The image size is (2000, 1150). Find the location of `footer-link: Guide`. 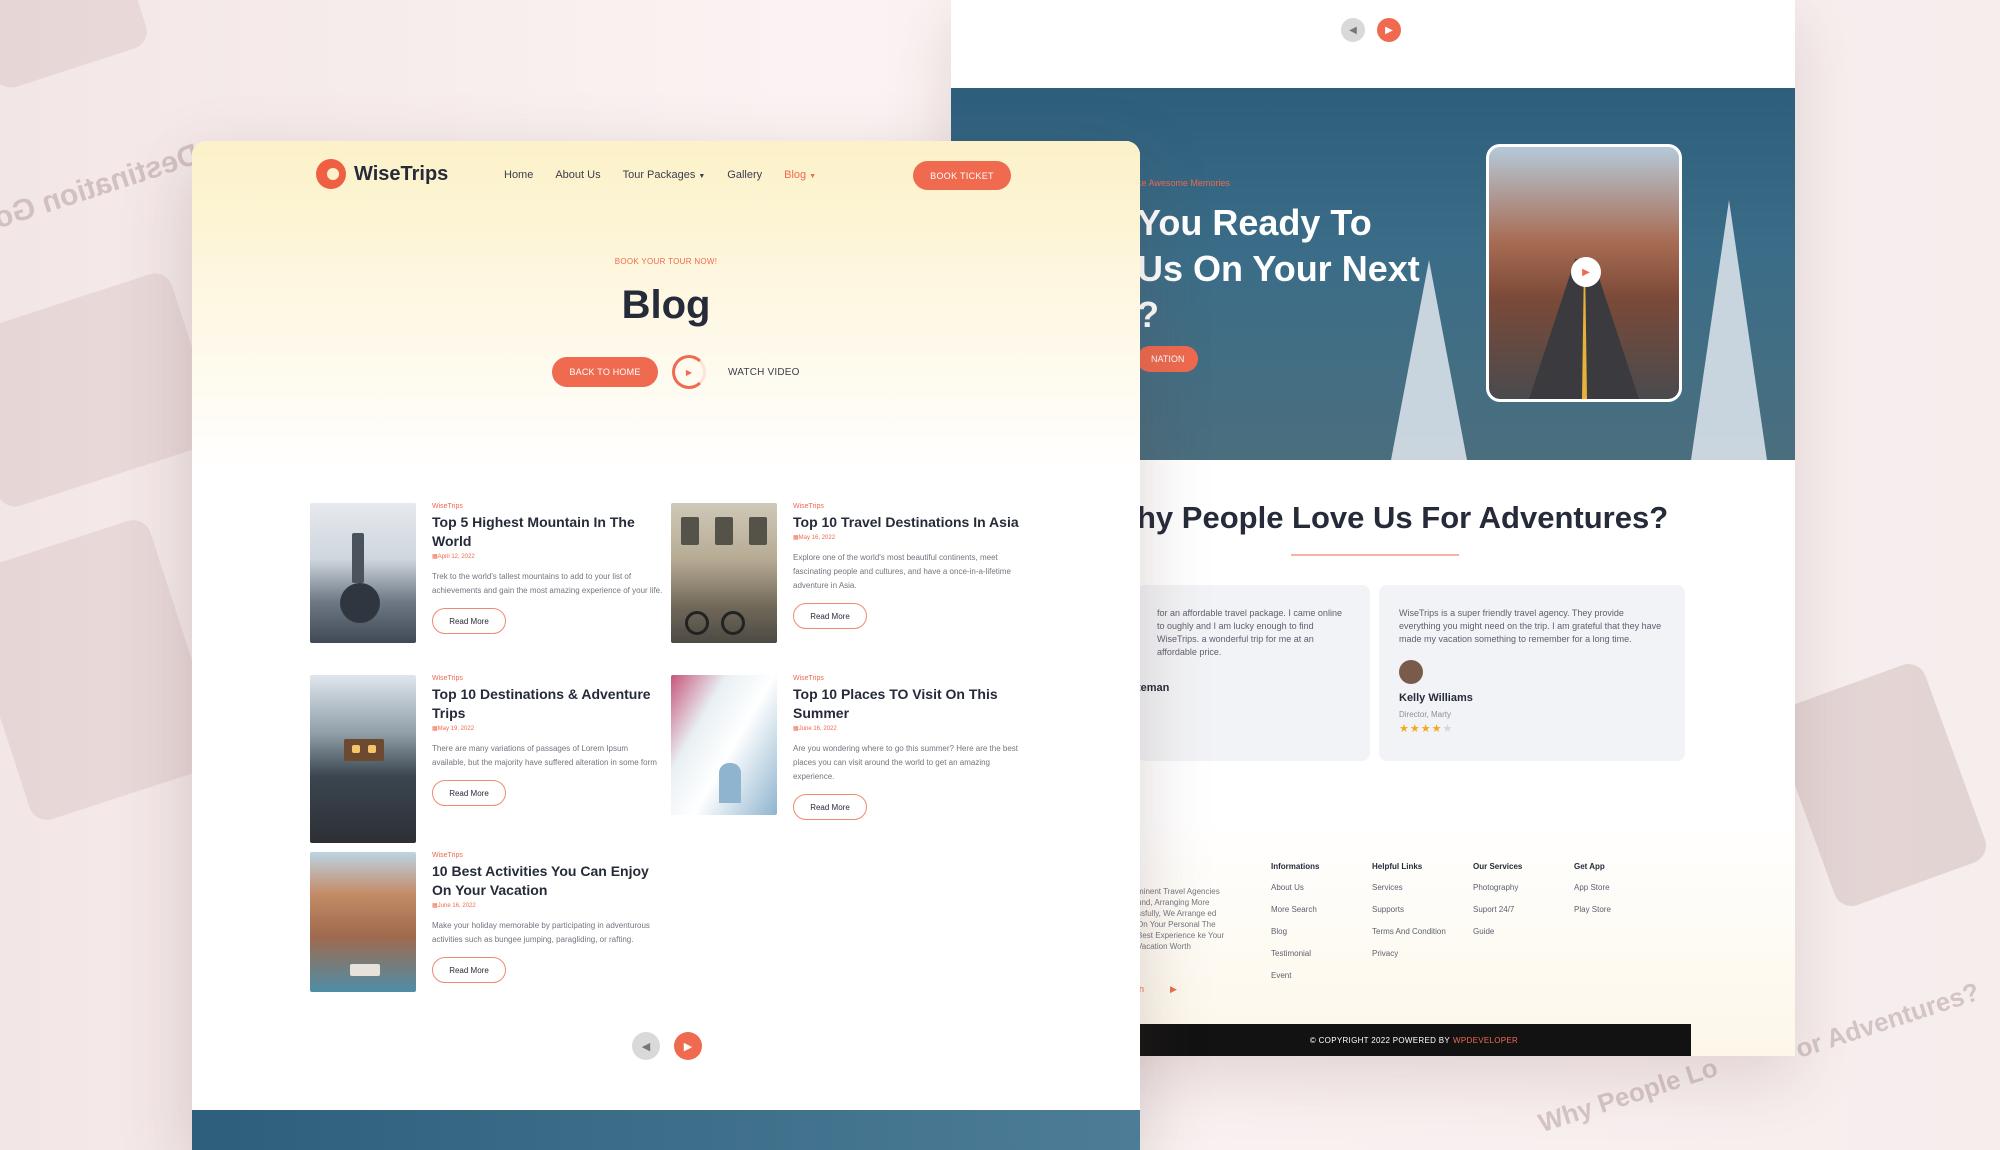

footer-link: Guide is located at coordinates (1497, 931).